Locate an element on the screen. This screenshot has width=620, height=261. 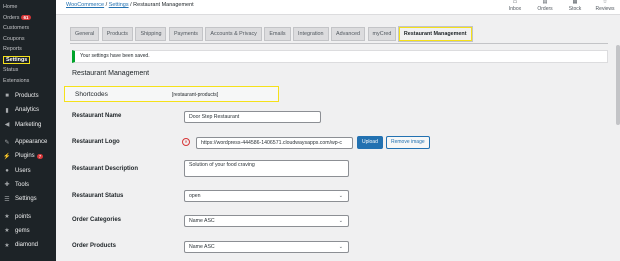
megaphone-icon: ◀ is located at coordinates (7, 125).